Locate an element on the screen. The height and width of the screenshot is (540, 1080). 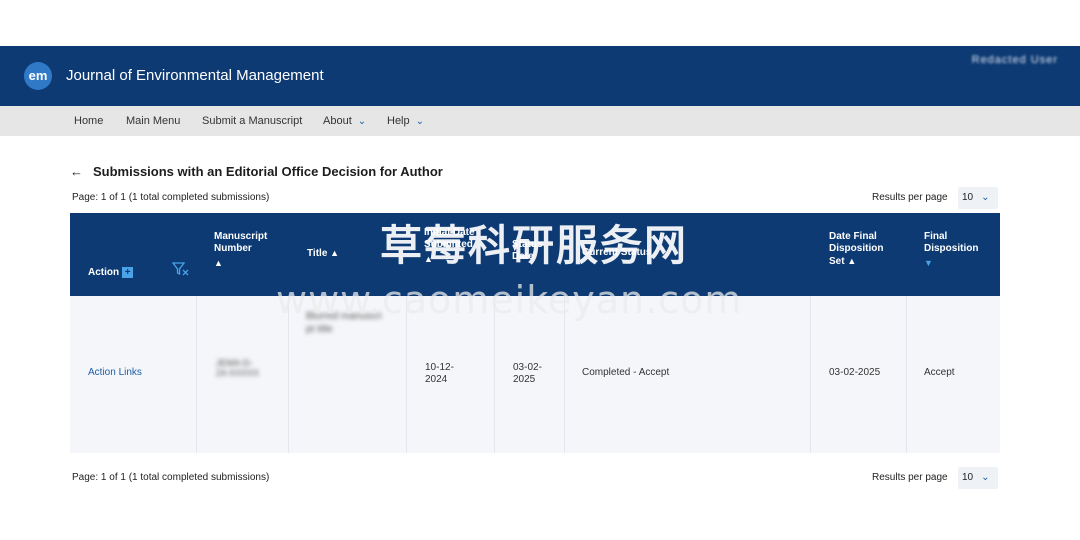
arrow-left-icon: ← is located at coordinates (76, 171).